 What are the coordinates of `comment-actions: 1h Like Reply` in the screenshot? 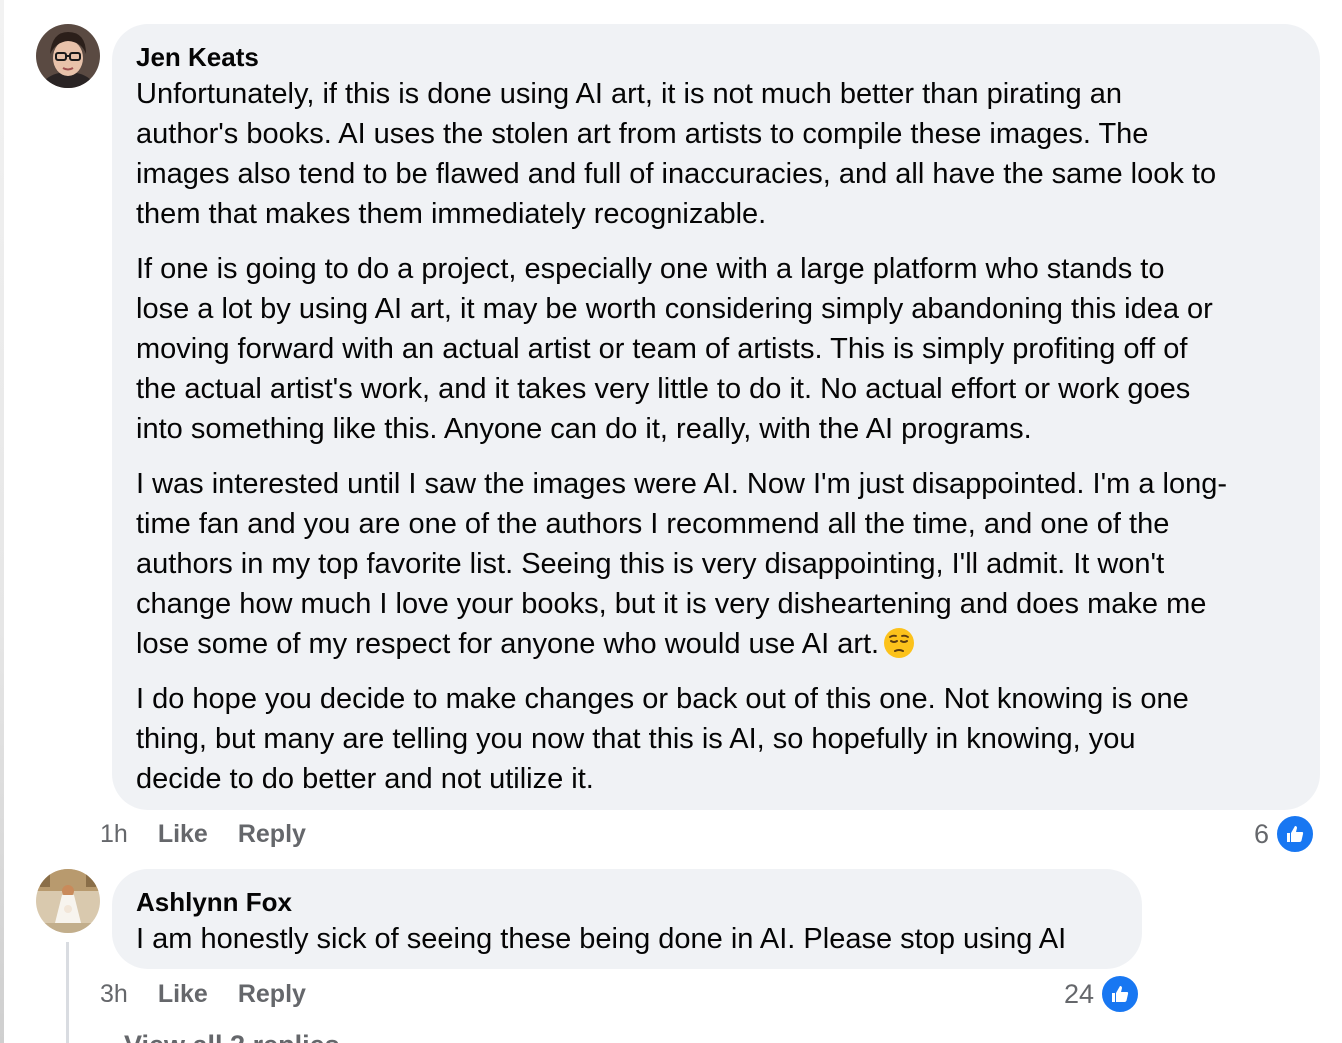 It's located at (203, 834).